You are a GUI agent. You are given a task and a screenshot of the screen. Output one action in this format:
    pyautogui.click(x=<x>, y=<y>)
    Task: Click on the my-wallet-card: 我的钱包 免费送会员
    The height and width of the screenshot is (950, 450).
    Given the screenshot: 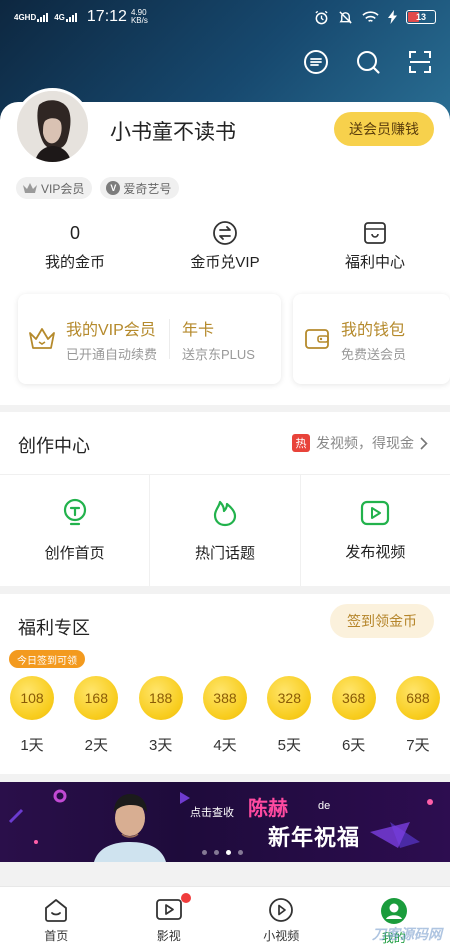 What is the action you would take?
    pyautogui.click(x=371, y=339)
    